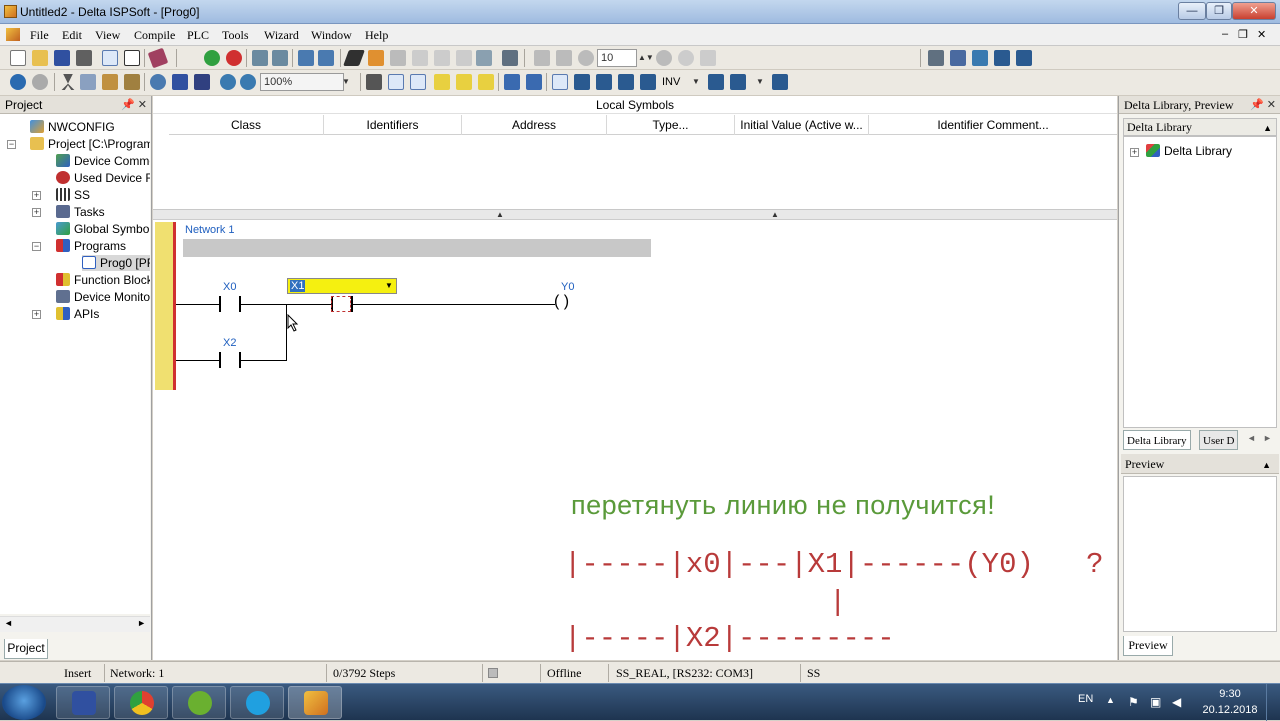  I want to click on run-icon, so click(212, 58).